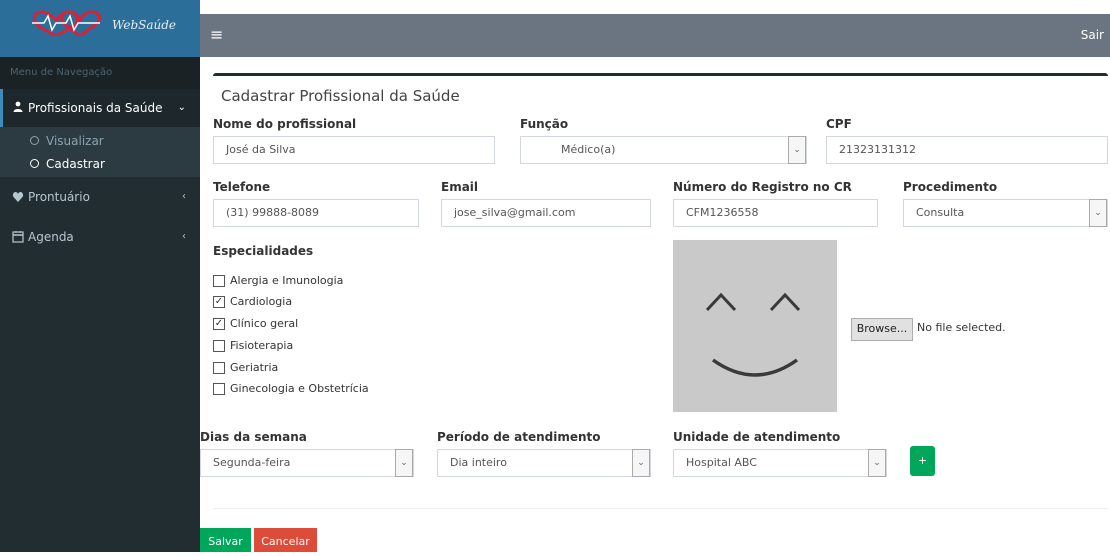 Image resolution: width=1110 pixels, height=556 pixels. I want to click on procedimento-select: Consulta ⌄, so click(1005, 213).